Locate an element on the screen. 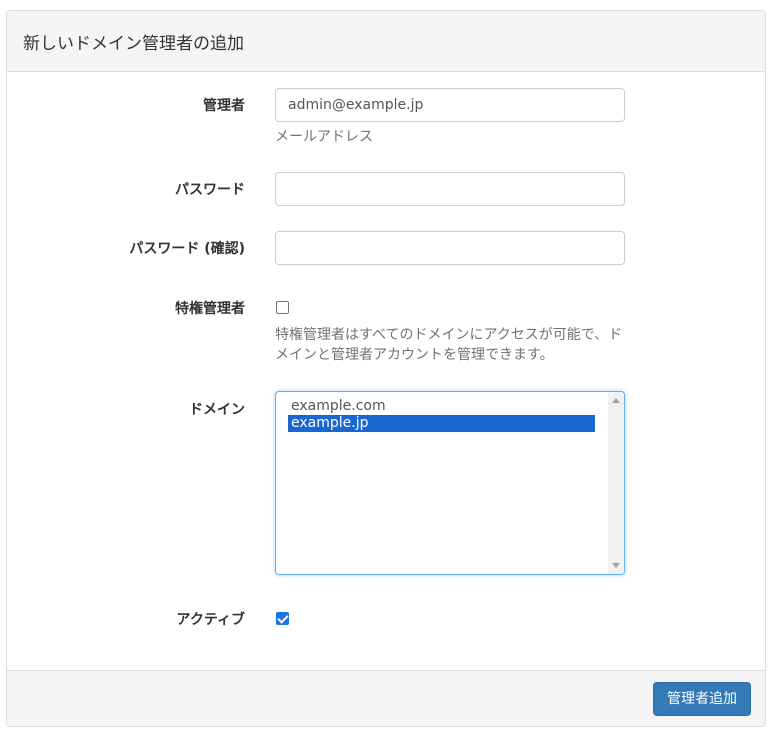 The width and height of the screenshot is (777, 737). domain-scrollbar is located at coordinates (616, 483).